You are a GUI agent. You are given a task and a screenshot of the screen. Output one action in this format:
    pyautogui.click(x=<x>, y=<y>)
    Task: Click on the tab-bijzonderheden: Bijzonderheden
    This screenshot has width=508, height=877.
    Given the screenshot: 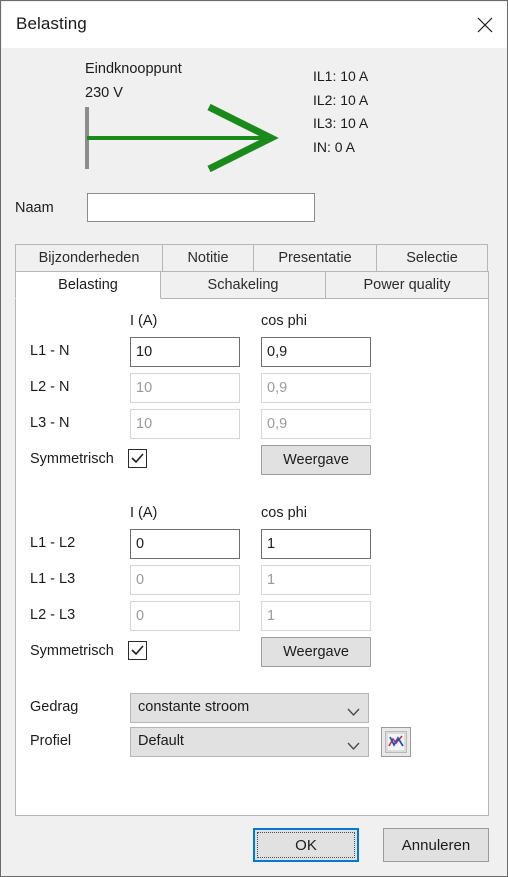 What is the action you would take?
    pyautogui.click(x=89, y=258)
    